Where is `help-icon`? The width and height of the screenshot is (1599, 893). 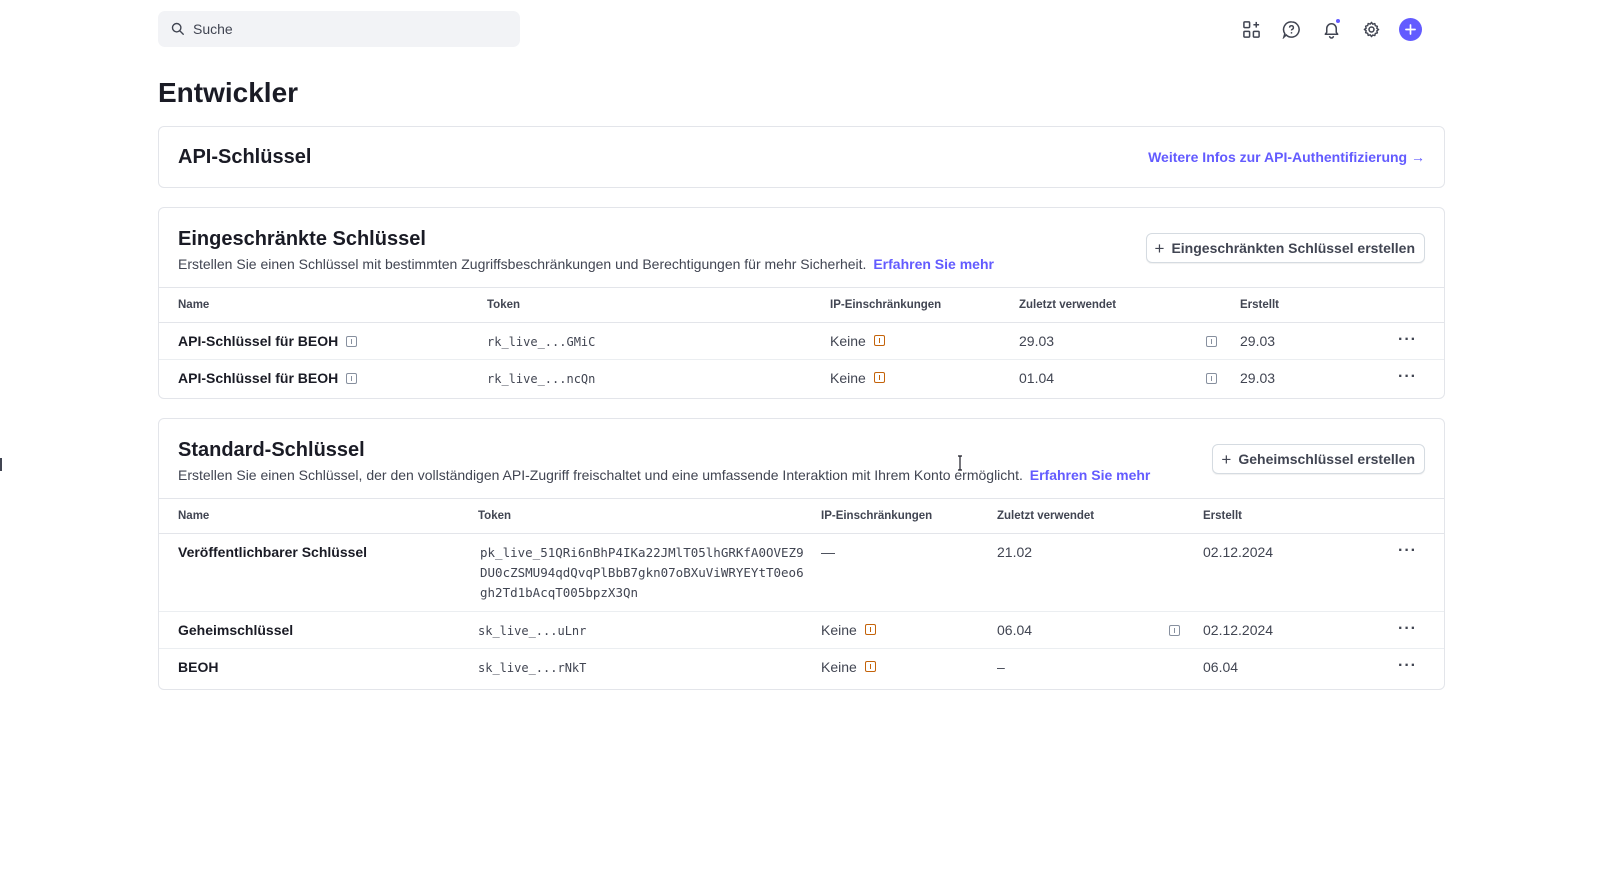
help-icon is located at coordinates (1291, 29).